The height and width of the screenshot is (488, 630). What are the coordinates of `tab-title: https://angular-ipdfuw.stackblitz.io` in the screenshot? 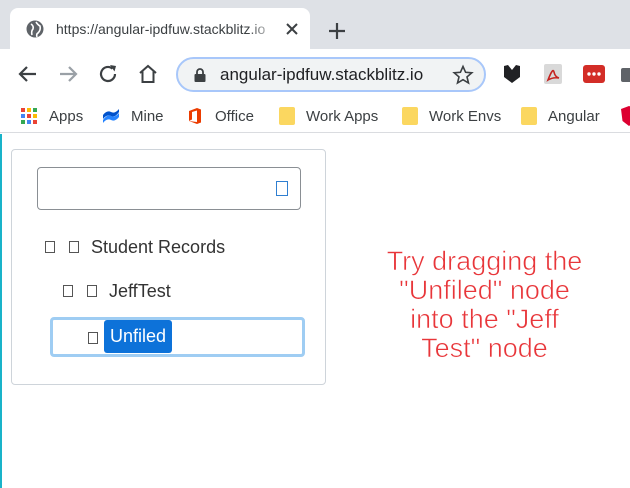 It's located at (161, 29).